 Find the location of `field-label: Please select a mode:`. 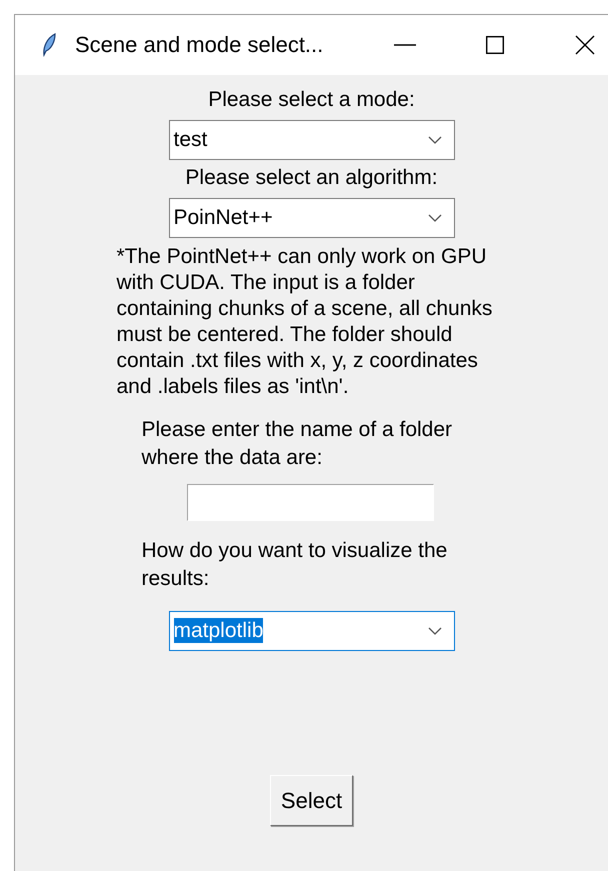

field-label: Please select a mode: is located at coordinates (311, 100).